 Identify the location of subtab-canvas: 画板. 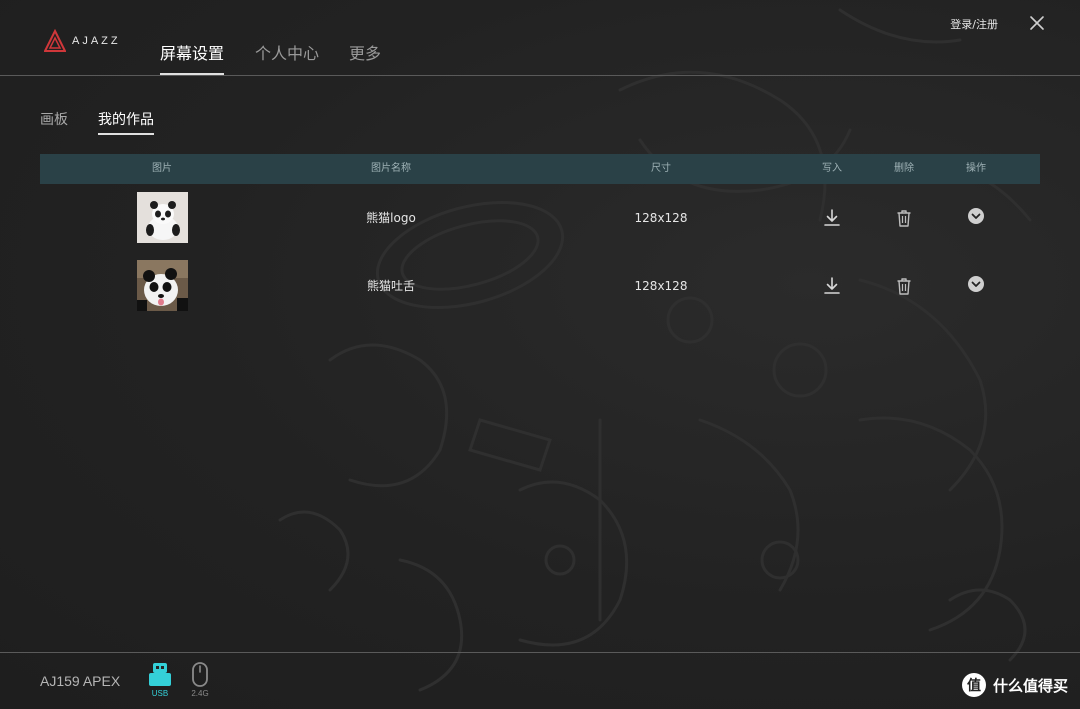
(54, 119).